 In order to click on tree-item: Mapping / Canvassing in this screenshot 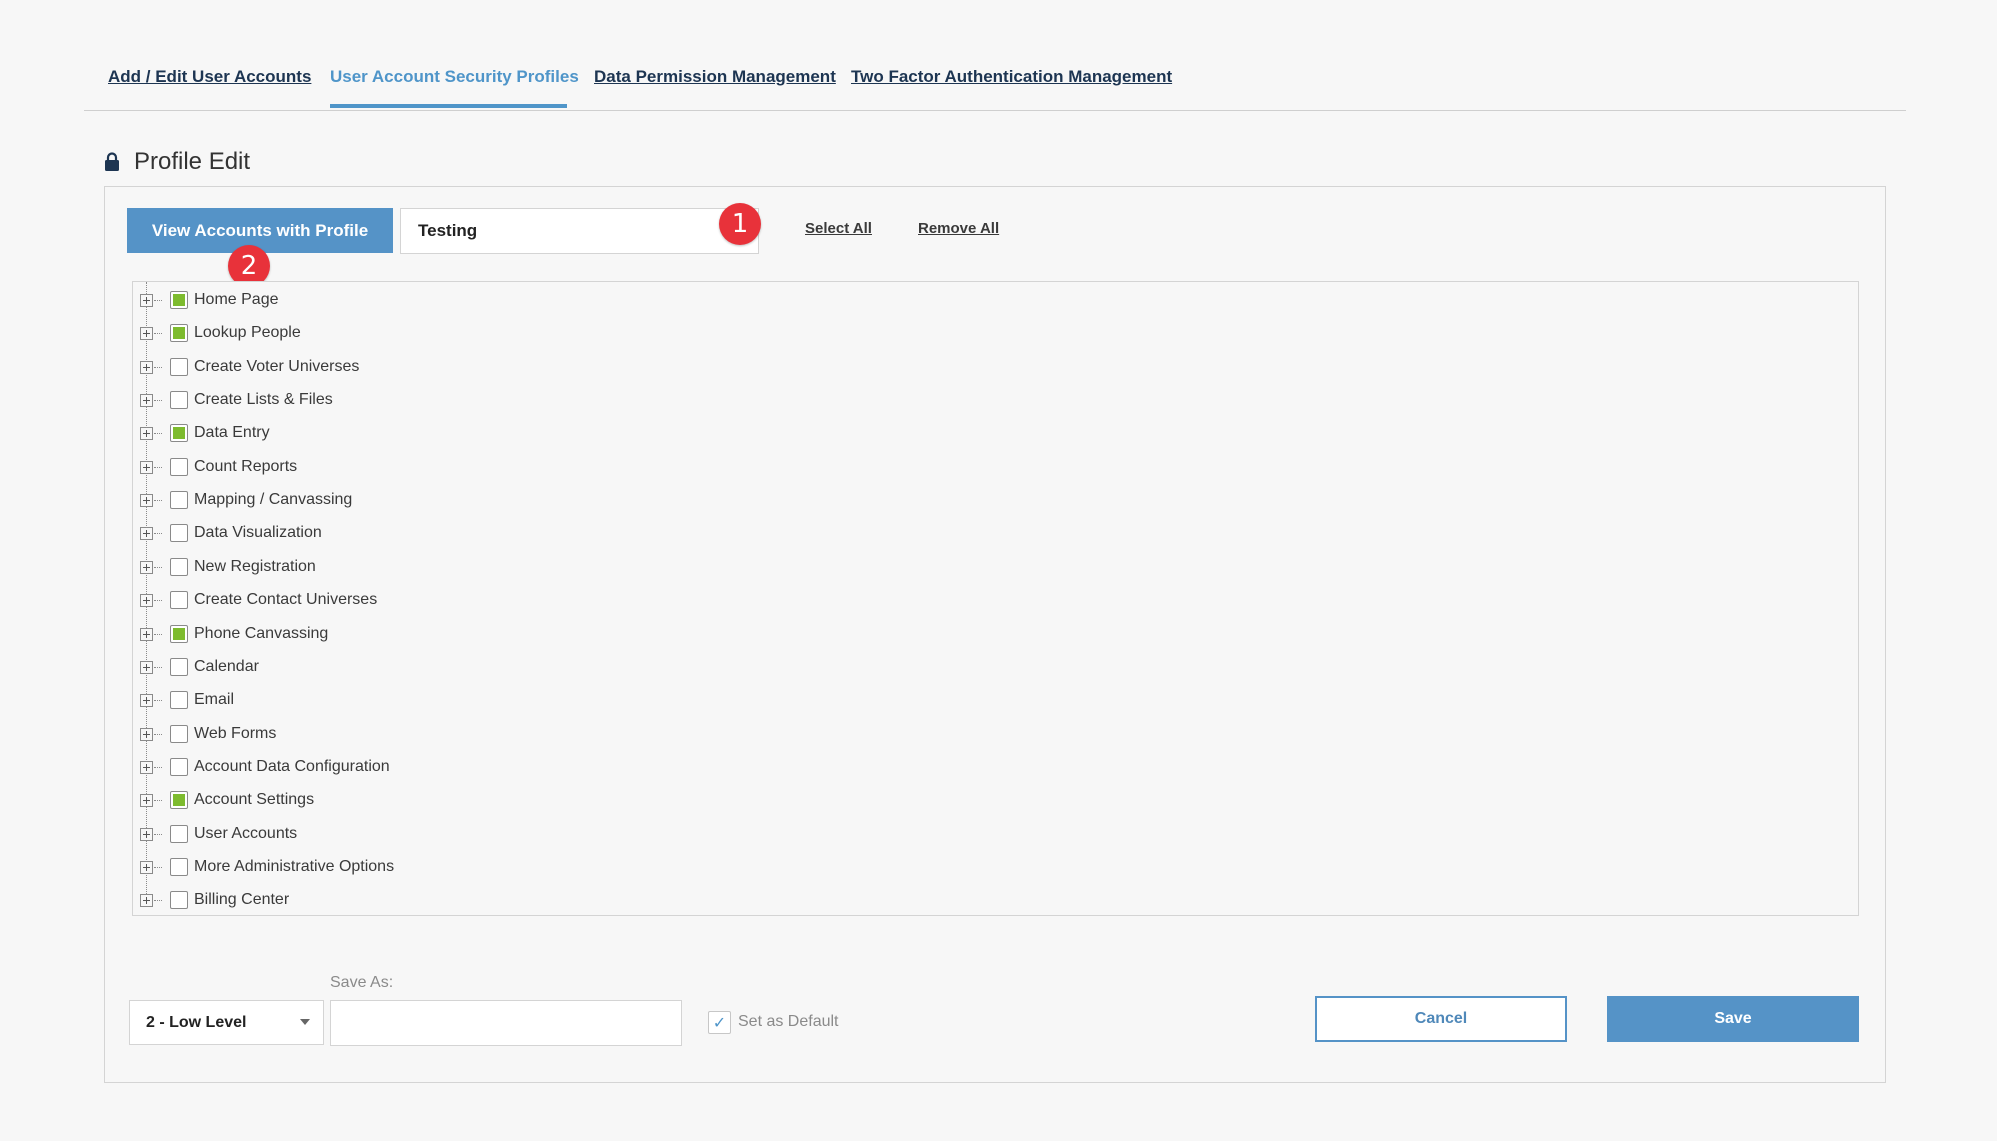, I will do `click(433, 500)`.